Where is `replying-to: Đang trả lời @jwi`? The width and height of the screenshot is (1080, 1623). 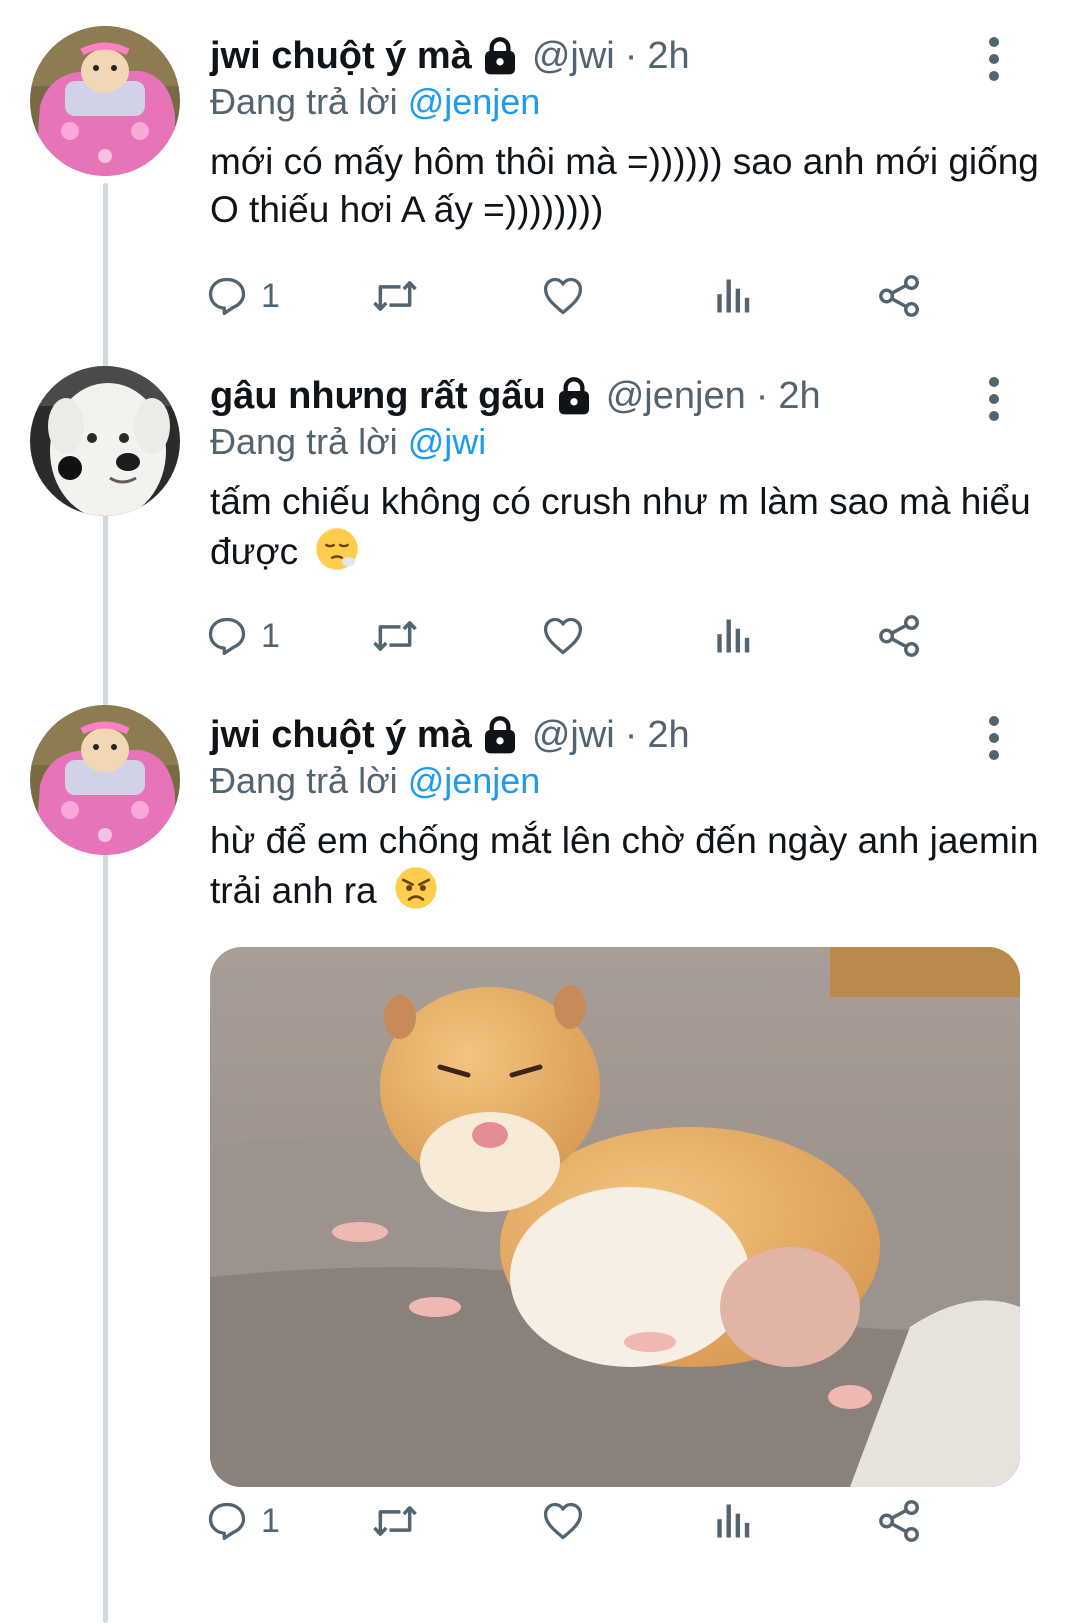 replying-to: Đang trả lời @jwi is located at coordinates (348, 442).